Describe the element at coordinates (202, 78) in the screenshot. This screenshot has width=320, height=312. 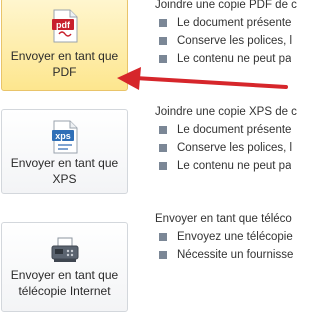
I see `red-arrow-annotation` at that location.